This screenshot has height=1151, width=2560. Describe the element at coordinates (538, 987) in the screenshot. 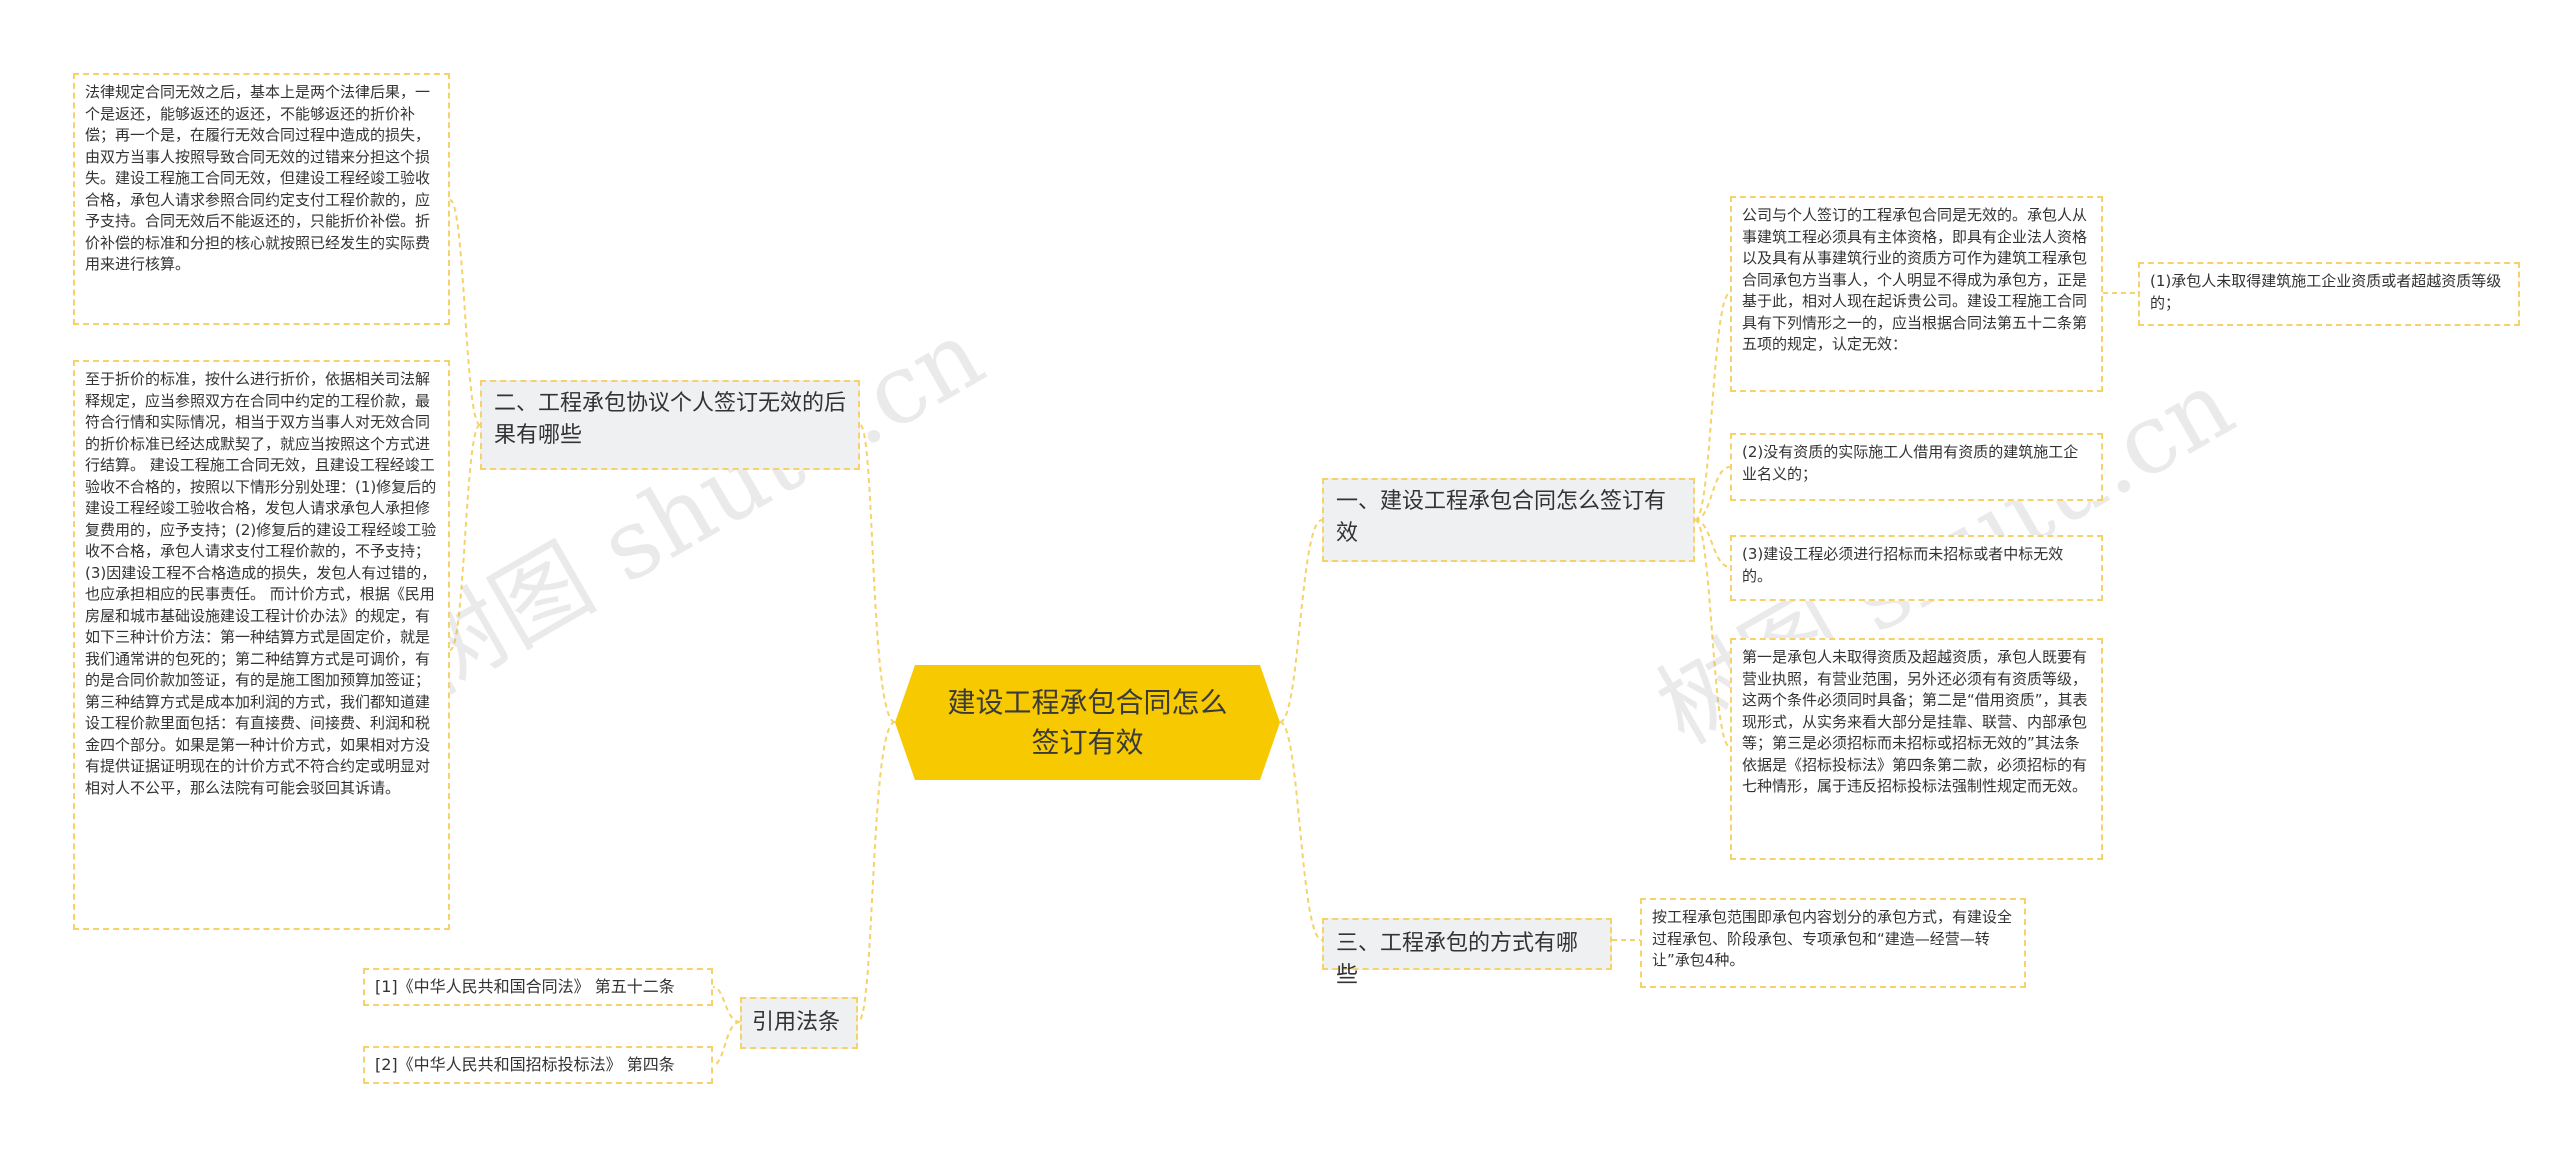

I see `law-reference-1: [1]《中华人民共和国合同法》 第五十二条` at that location.